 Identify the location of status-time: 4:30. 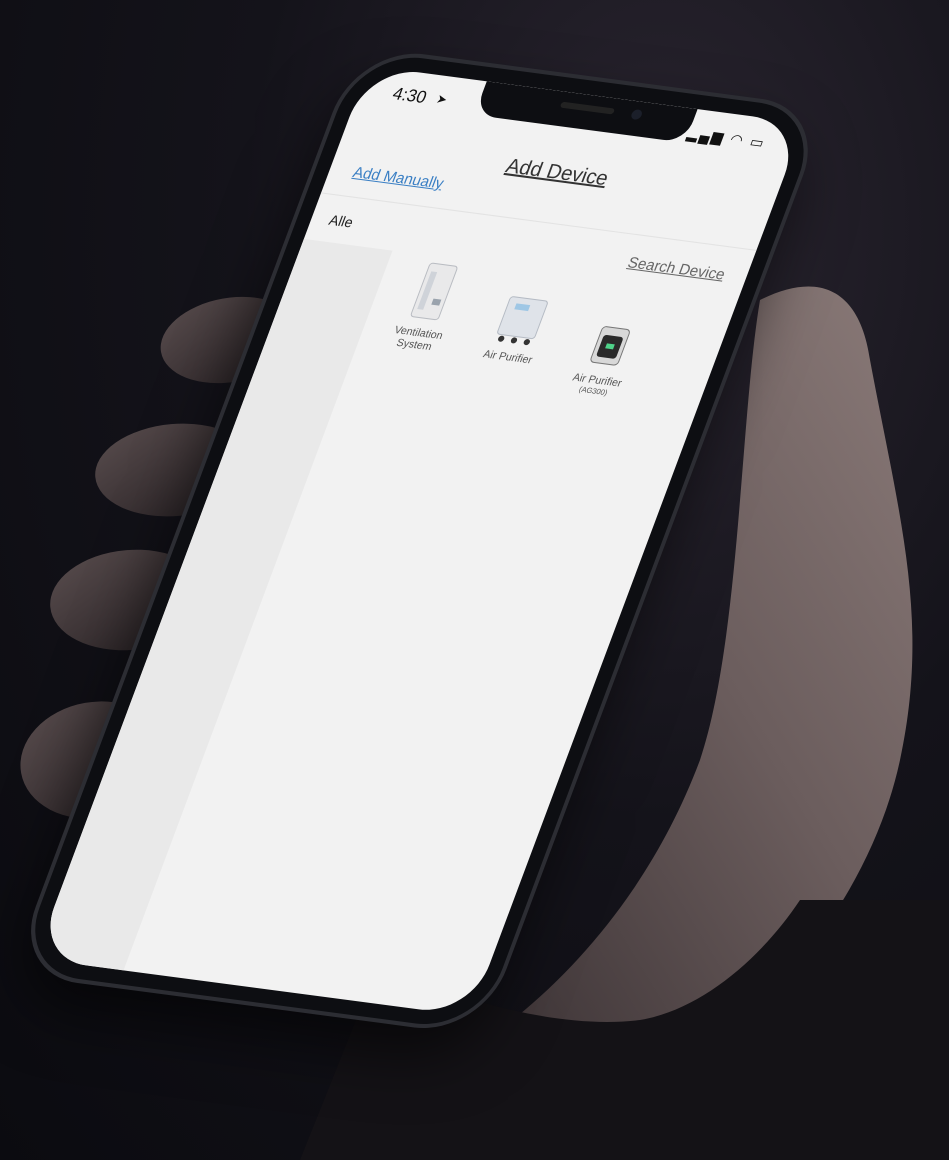
(409, 95).